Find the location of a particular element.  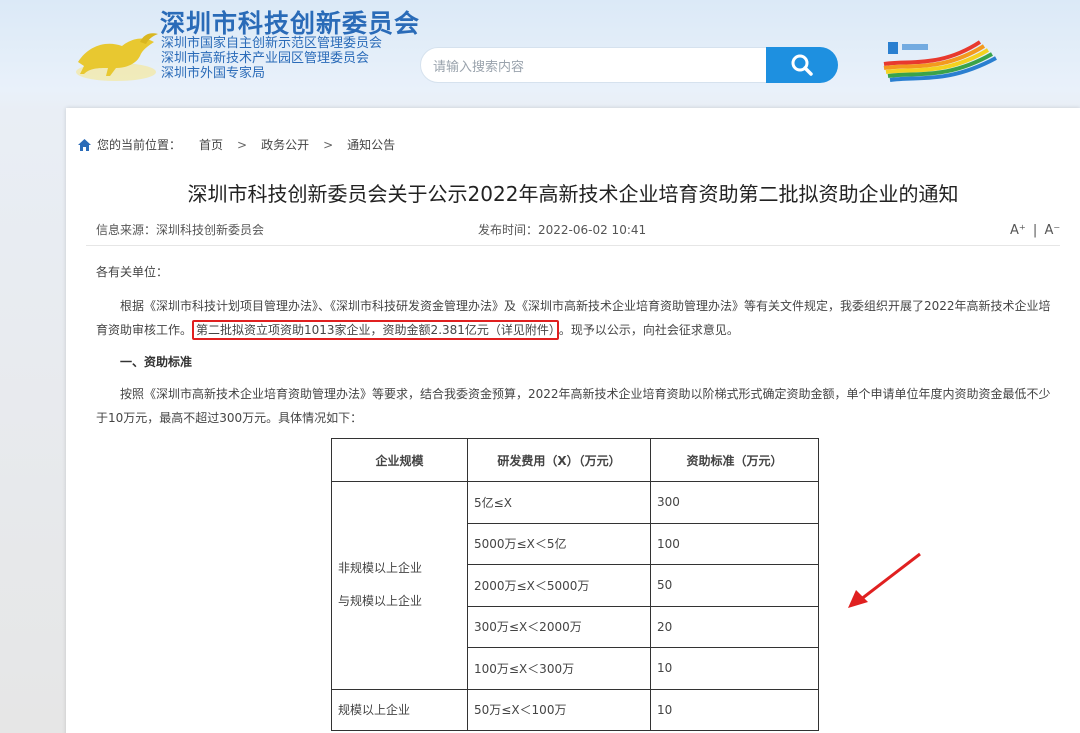

table-row: 规模以上企业 50万≤X＜100万 10 is located at coordinates (575, 709).